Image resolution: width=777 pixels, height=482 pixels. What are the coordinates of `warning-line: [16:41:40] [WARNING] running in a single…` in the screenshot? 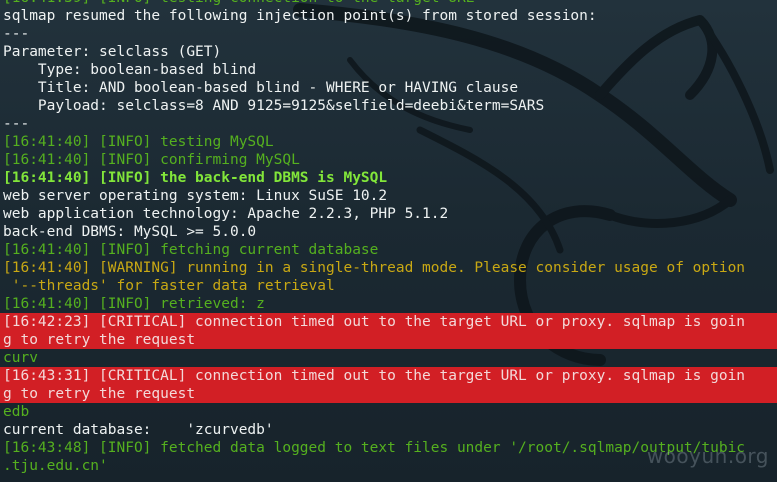 It's located at (374, 268).